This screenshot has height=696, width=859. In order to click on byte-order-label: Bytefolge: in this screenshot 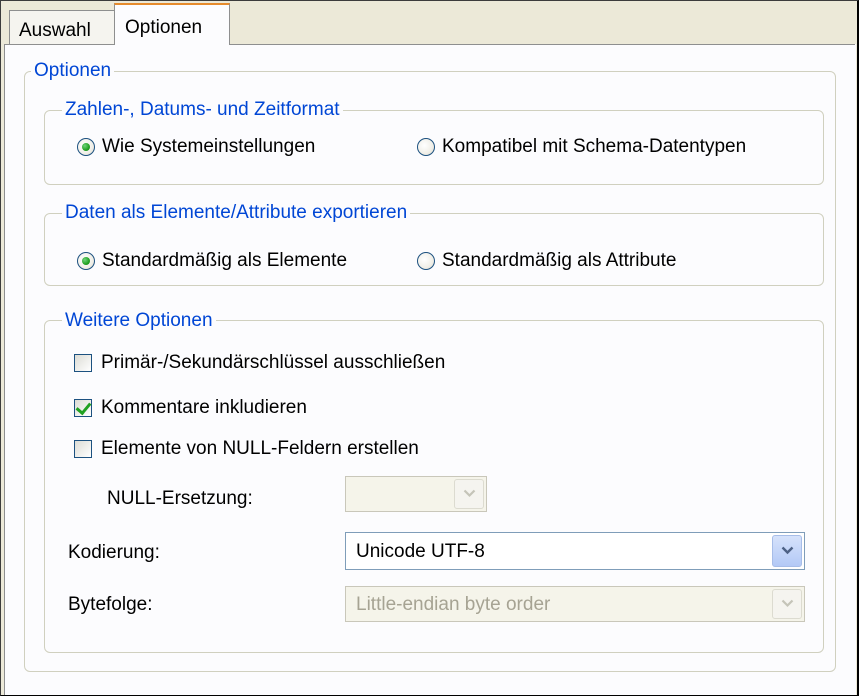, I will do `click(110, 604)`.